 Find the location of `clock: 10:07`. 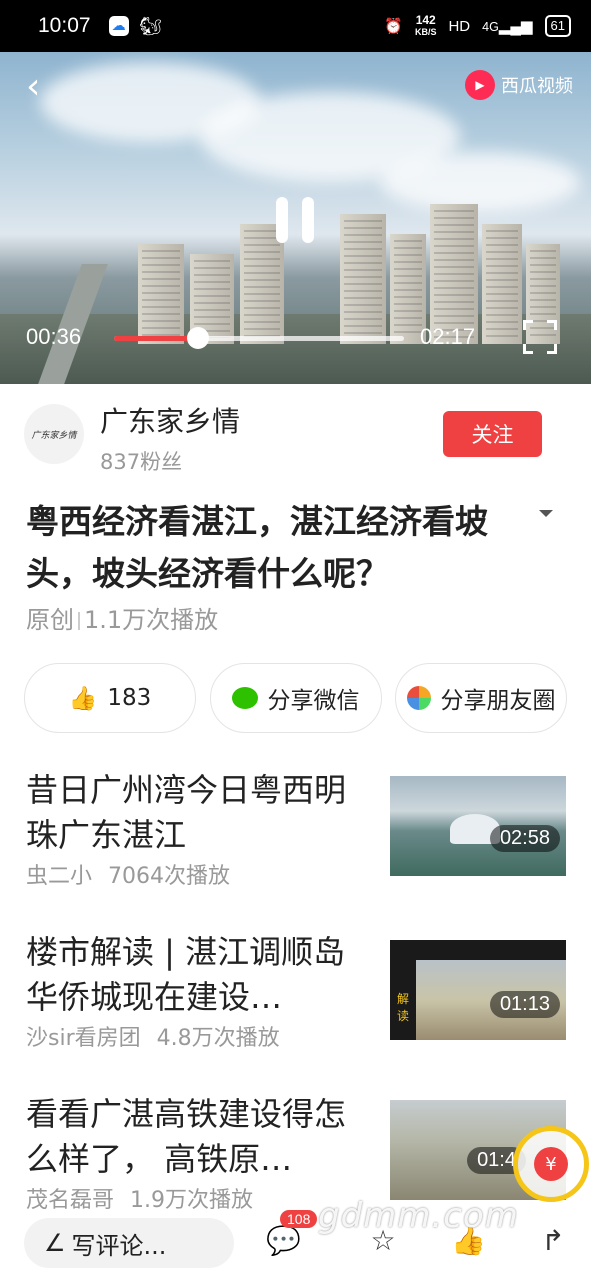

clock: 10:07 is located at coordinates (64, 25).